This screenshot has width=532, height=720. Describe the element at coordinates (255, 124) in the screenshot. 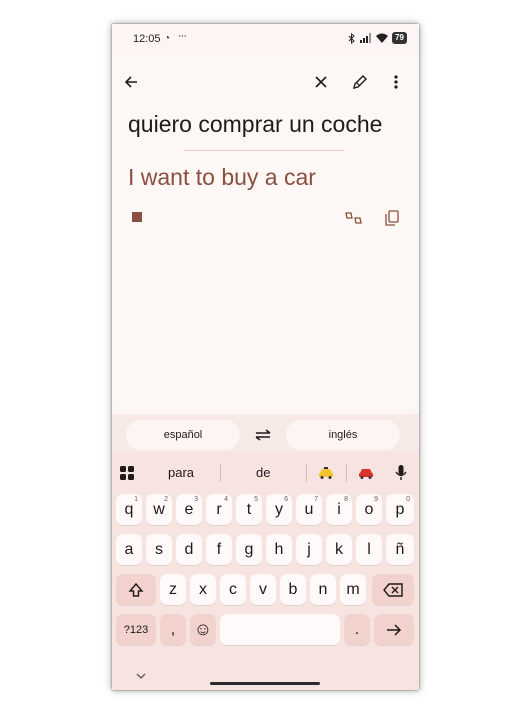

I see `source-text-input: quiero comprar un coche` at that location.